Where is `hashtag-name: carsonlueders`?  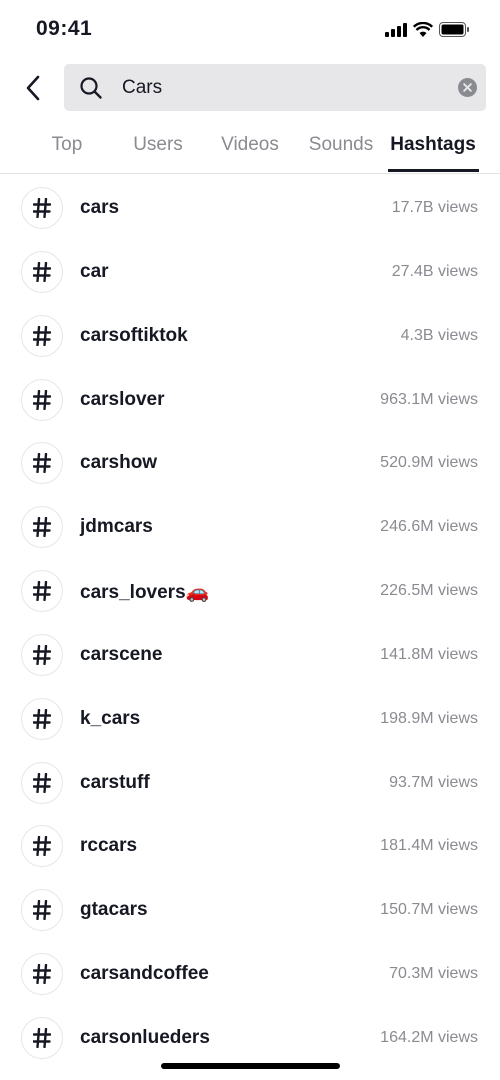
hashtag-name: carsonlueders is located at coordinates (145, 1037).